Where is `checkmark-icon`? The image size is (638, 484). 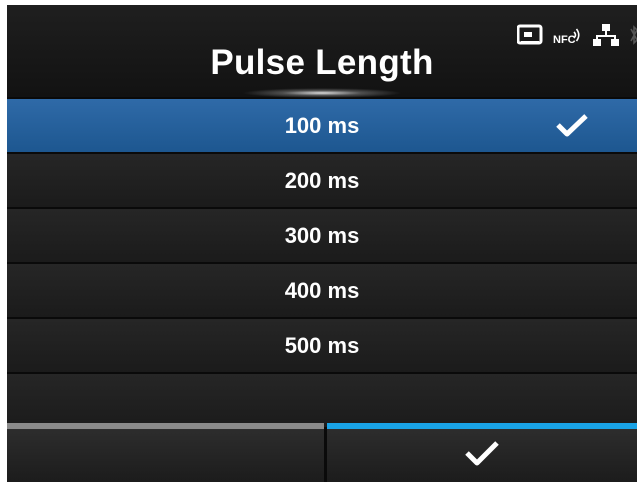 checkmark-icon is located at coordinates (482, 455).